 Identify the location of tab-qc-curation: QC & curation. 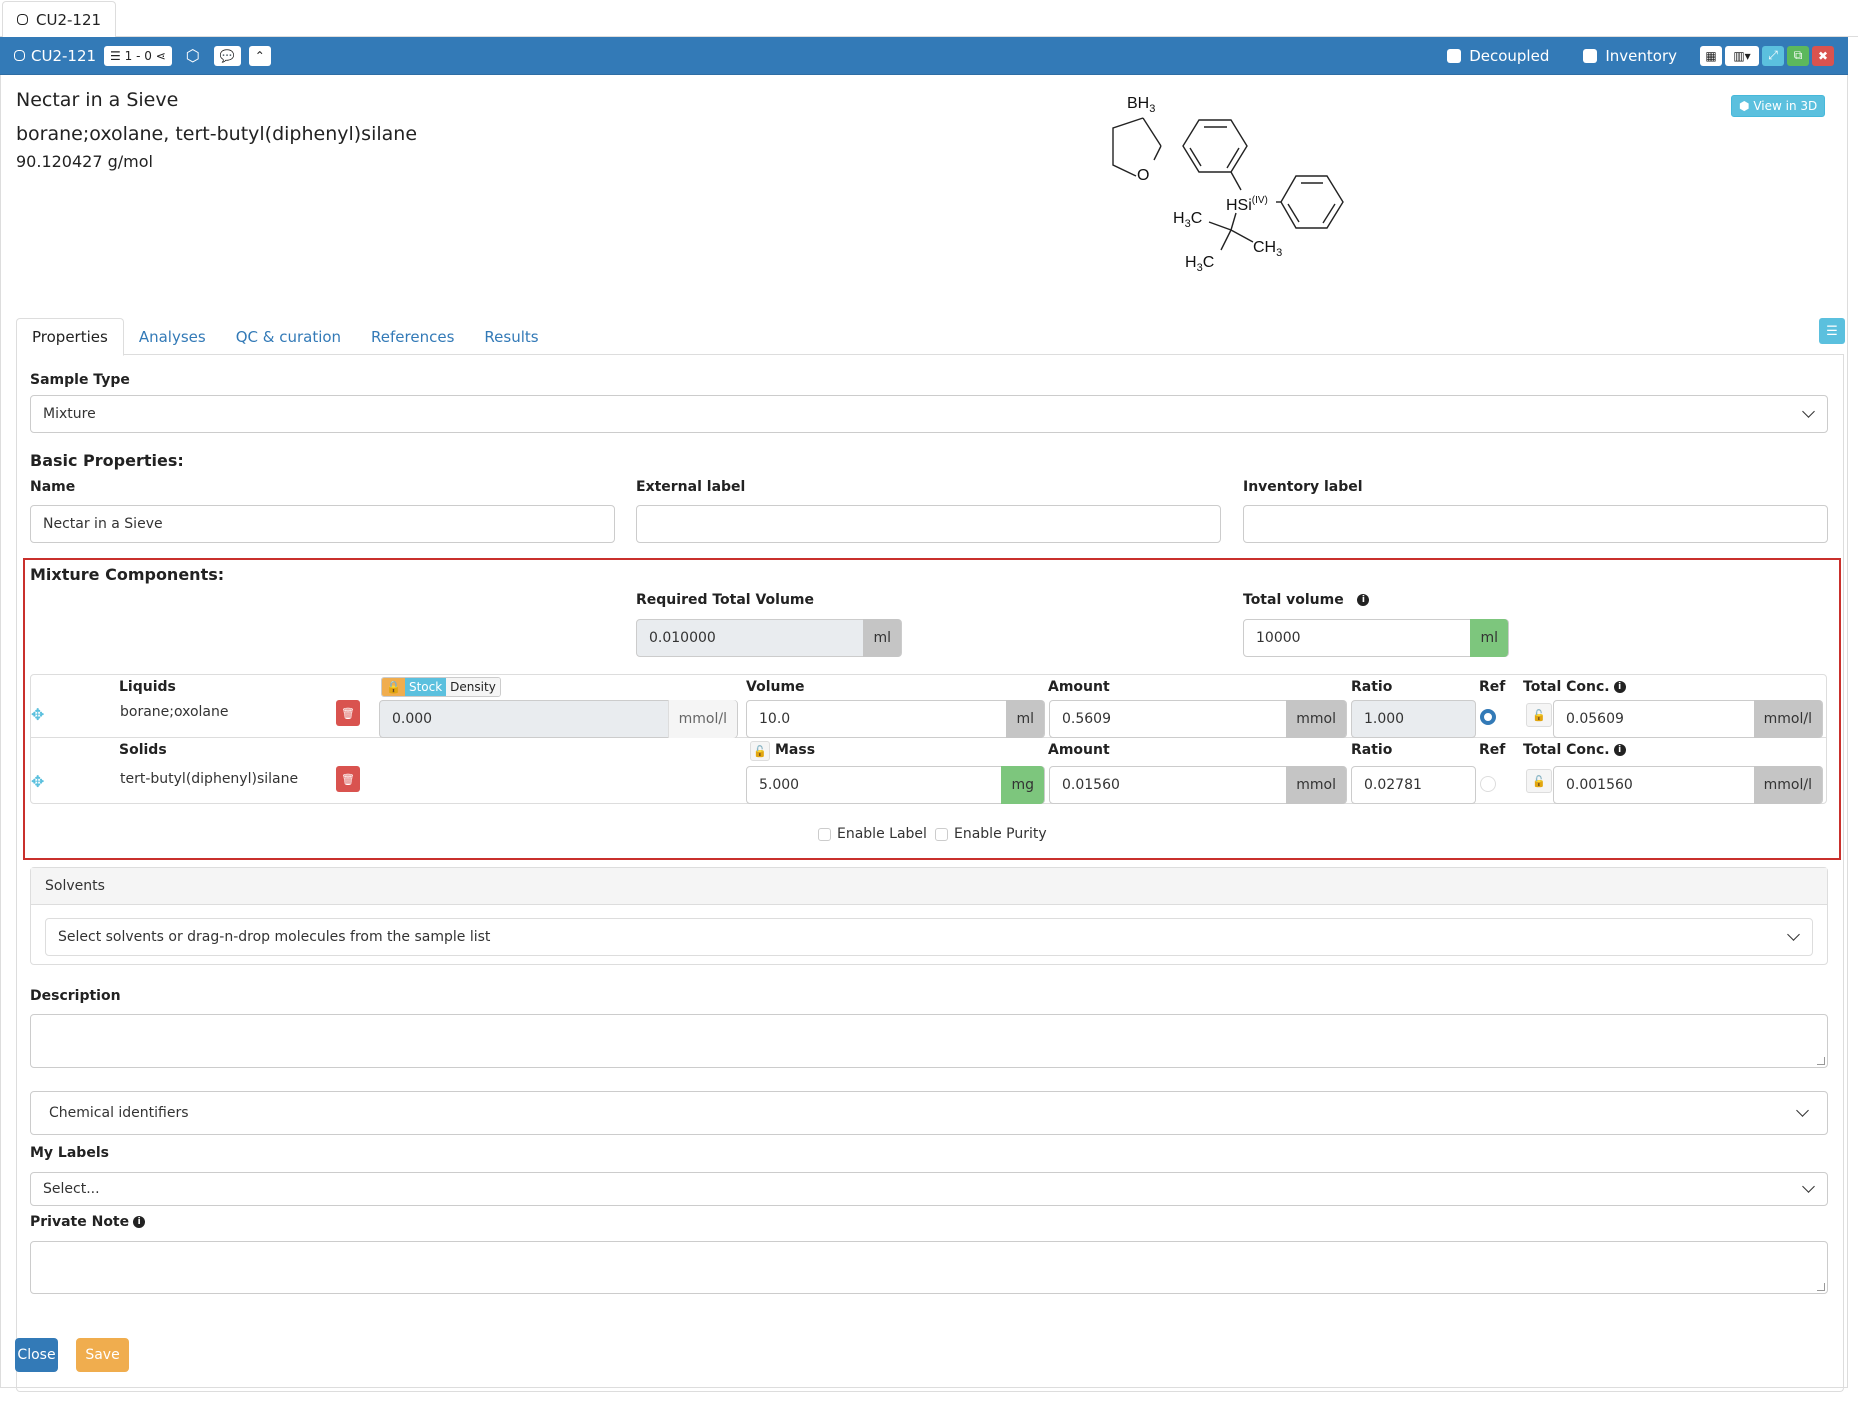
(288, 336).